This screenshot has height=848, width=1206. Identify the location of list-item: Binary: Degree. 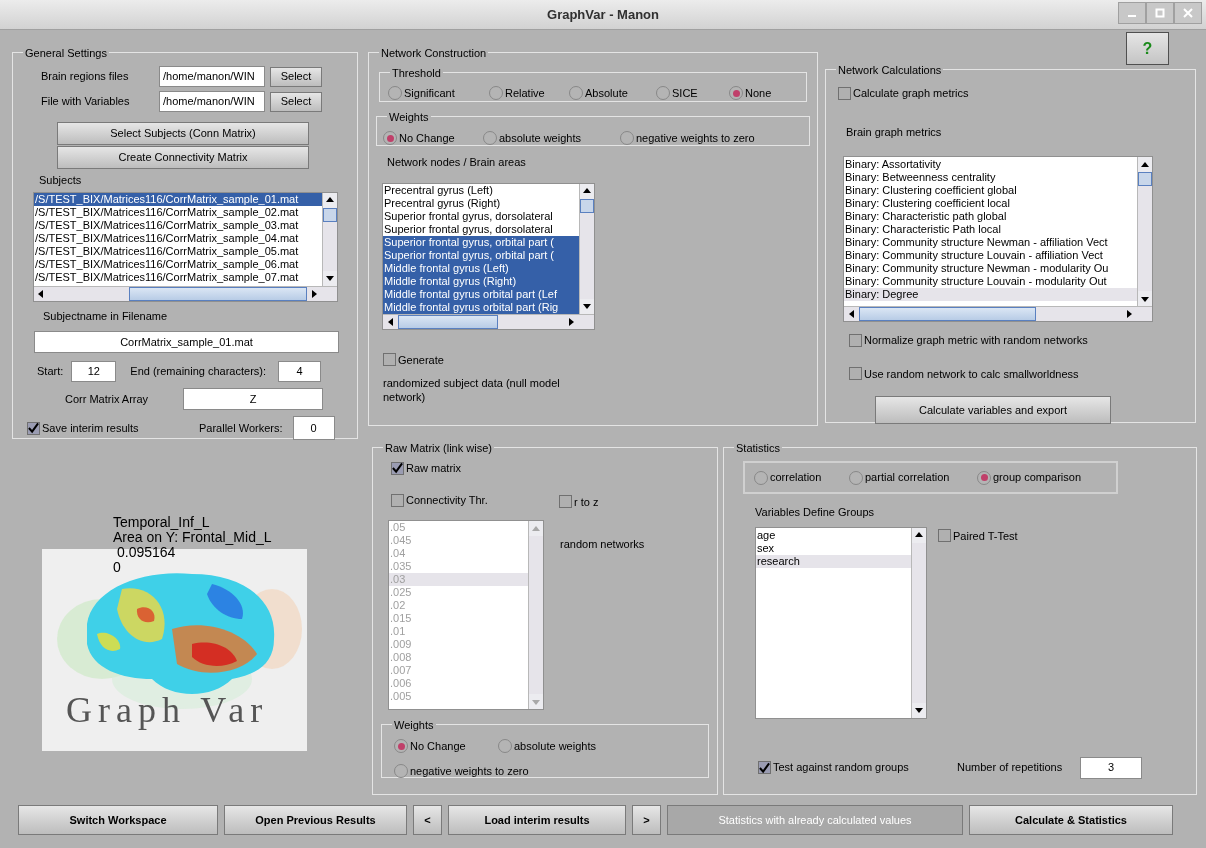
(990, 294).